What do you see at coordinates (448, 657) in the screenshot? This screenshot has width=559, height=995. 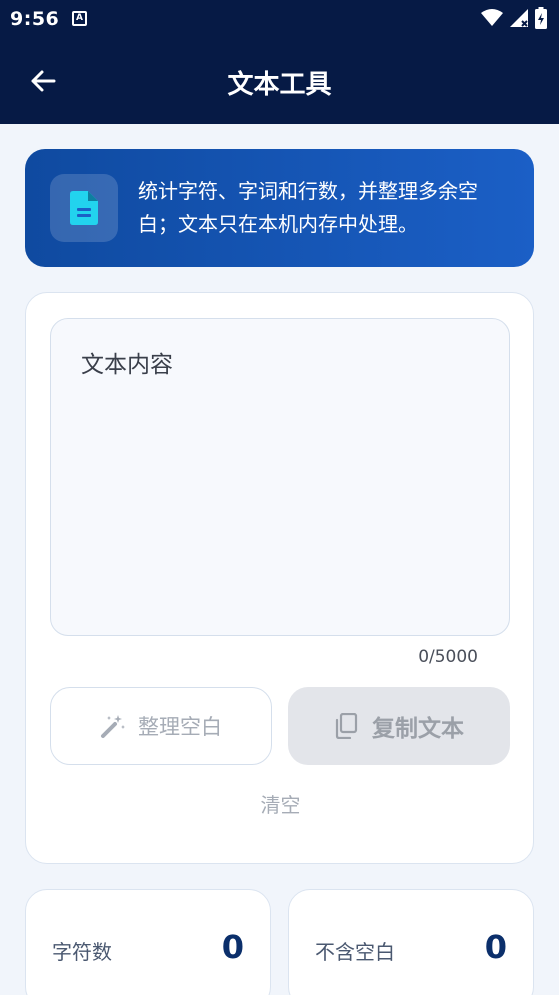 I see `char-counter: 0/5000` at bounding box center [448, 657].